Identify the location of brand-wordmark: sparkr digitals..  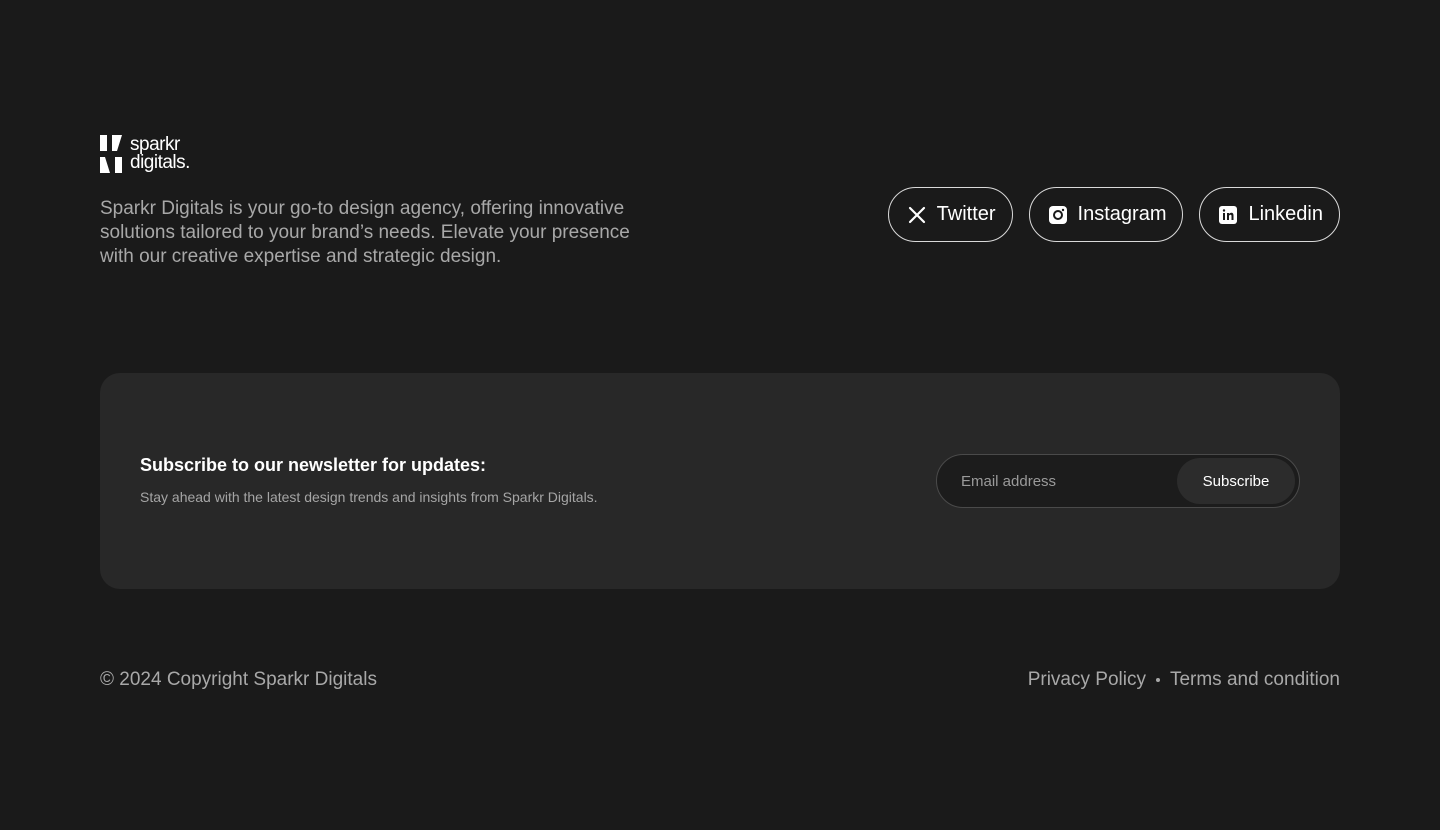
(160, 154).